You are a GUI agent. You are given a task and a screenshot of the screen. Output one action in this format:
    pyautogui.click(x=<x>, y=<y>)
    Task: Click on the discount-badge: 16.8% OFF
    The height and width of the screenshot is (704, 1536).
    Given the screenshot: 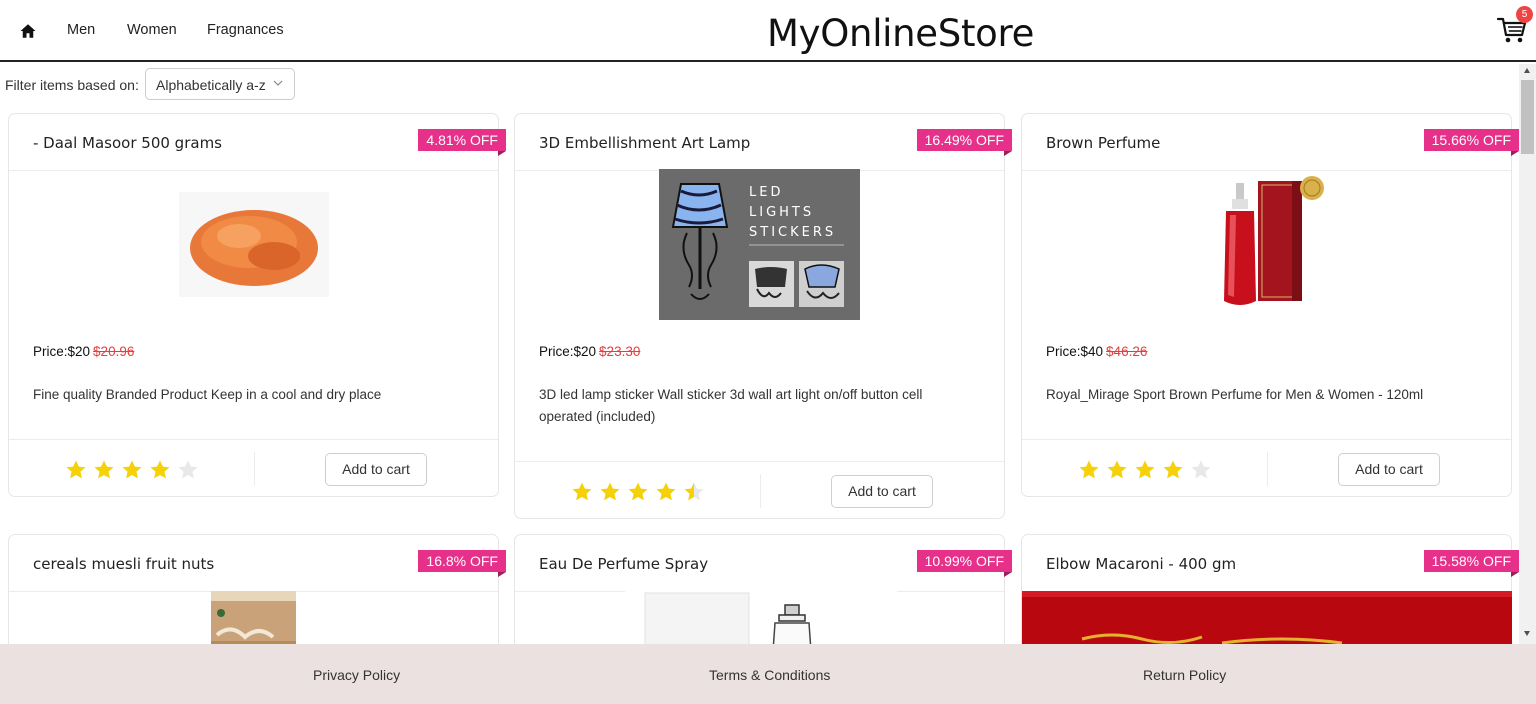 What is the action you would take?
    pyautogui.click(x=462, y=563)
    